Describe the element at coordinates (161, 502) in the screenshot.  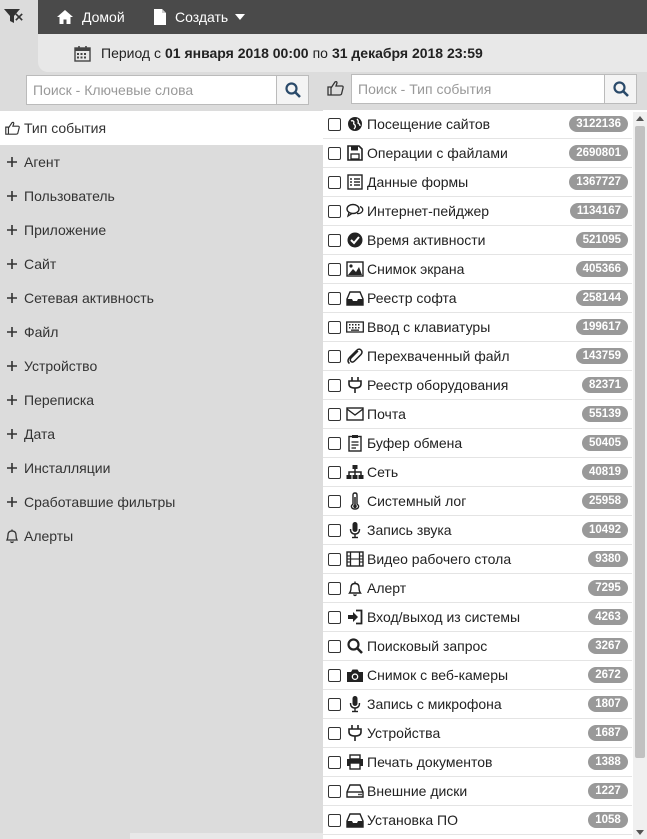
I see `category-item: Сработавшие фильтры` at that location.